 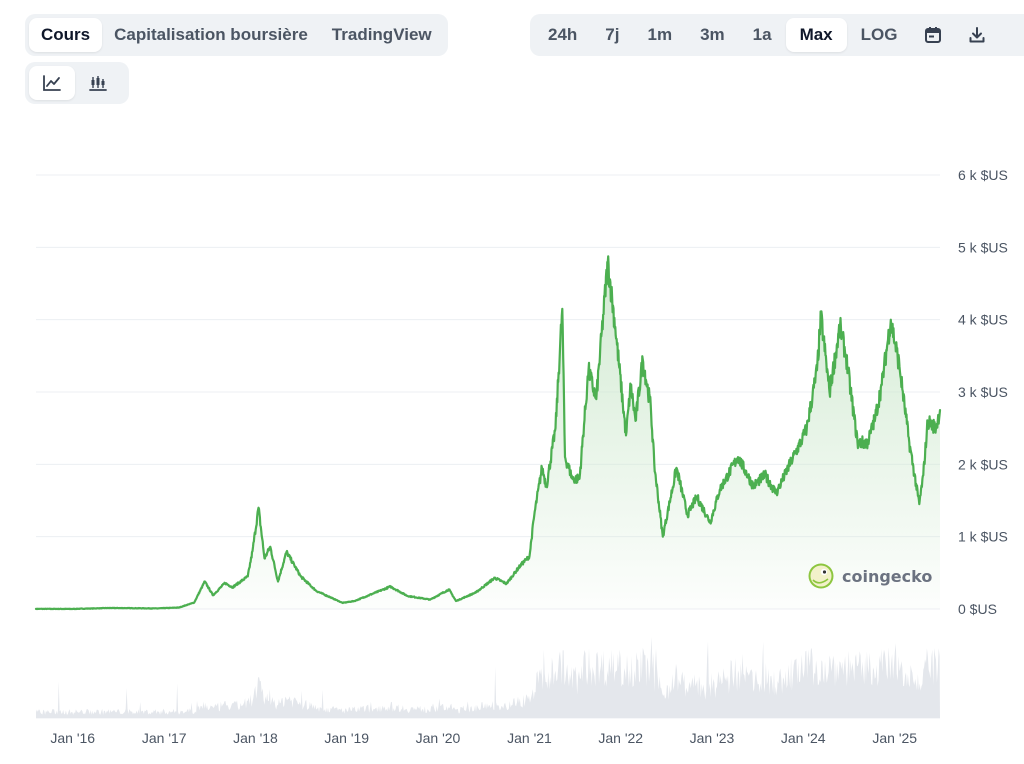 What do you see at coordinates (983, 320) in the screenshot?
I see `y-tick-label: 4 k $US` at bounding box center [983, 320].